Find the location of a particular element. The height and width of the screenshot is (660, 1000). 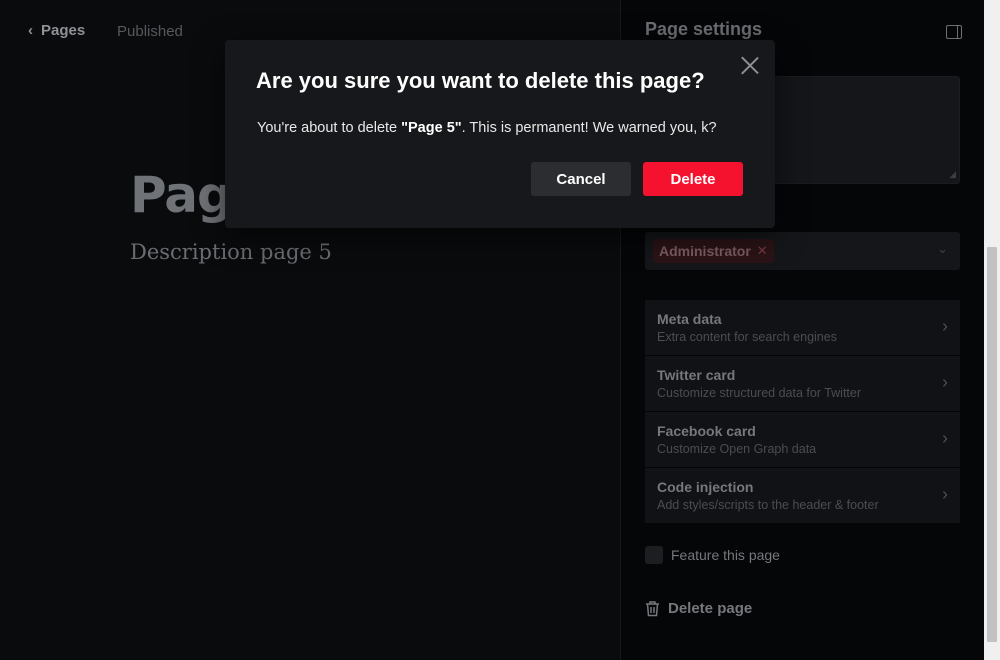

page-scrollbar is located at coordinates (992, 330).